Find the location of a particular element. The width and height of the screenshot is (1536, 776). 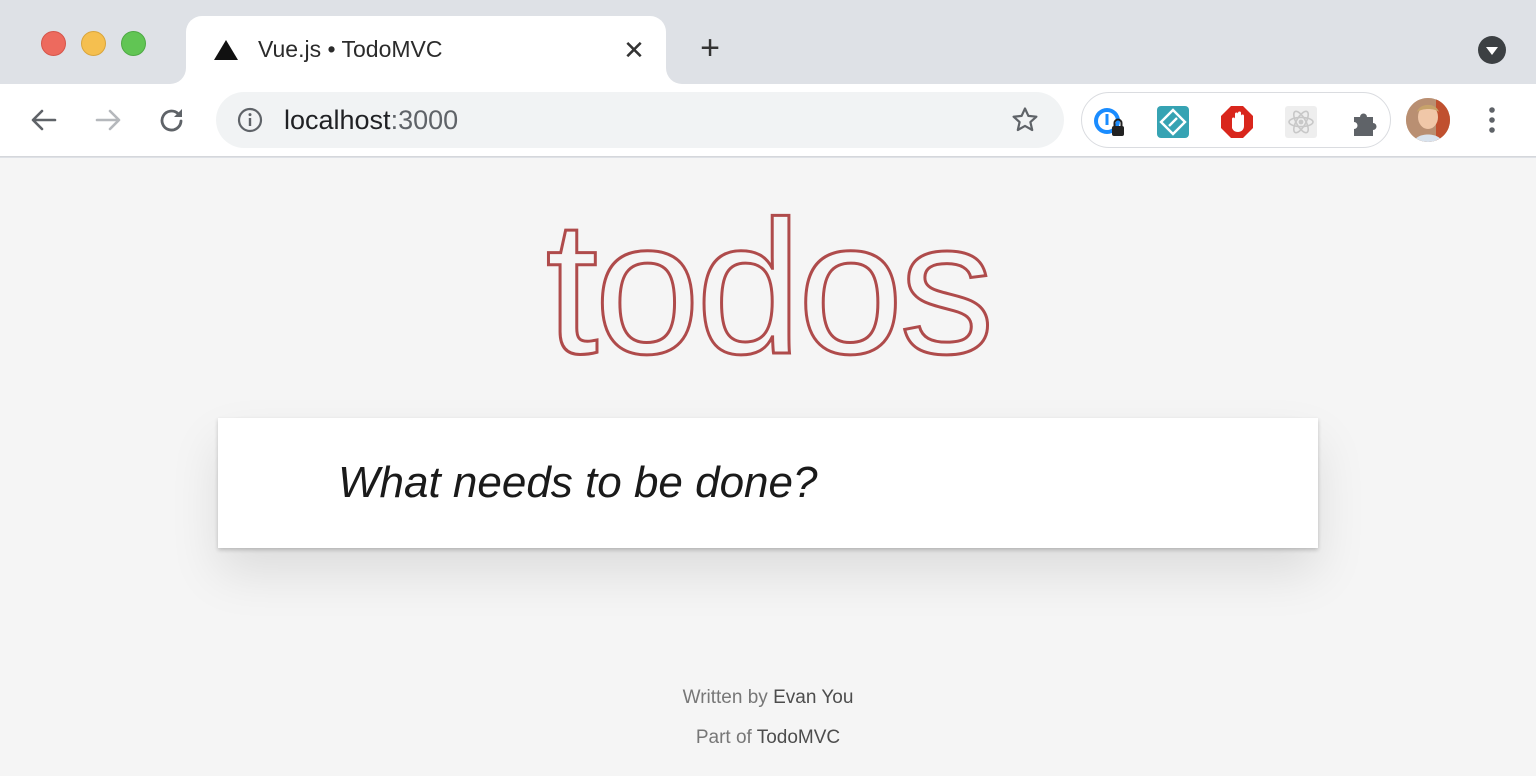

site-info-icon is located at coordinates (250, 120).